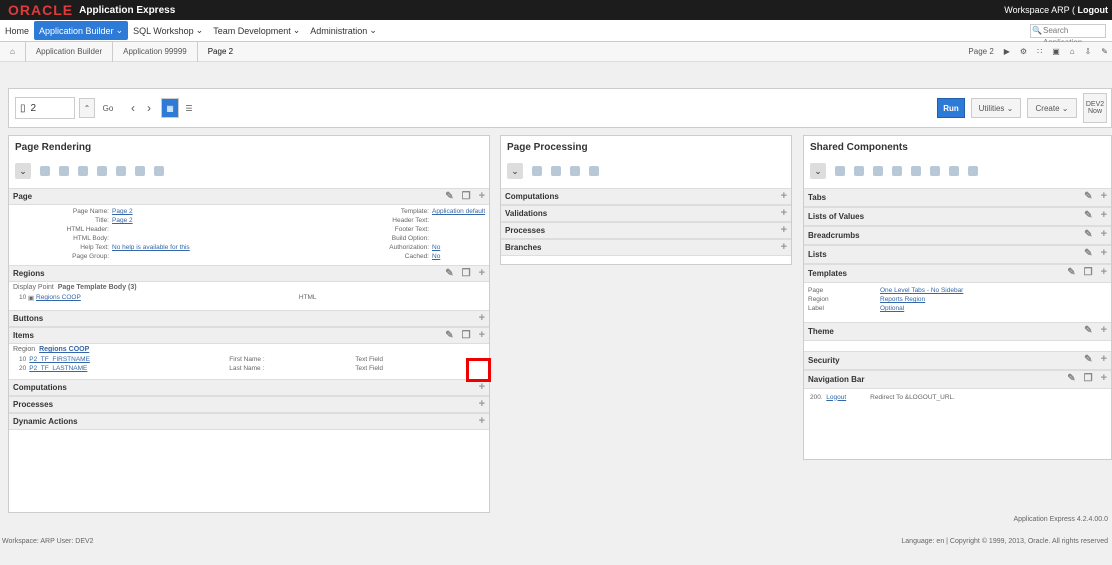  Describe the element at coordinates (1039, 51) in the screenshot. I see `grid-icon: ∷` at that location.